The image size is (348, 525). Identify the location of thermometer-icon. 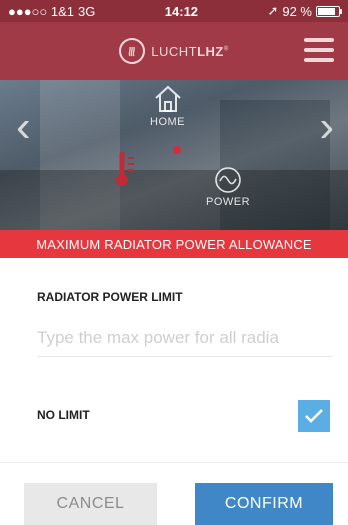
(125, 170).